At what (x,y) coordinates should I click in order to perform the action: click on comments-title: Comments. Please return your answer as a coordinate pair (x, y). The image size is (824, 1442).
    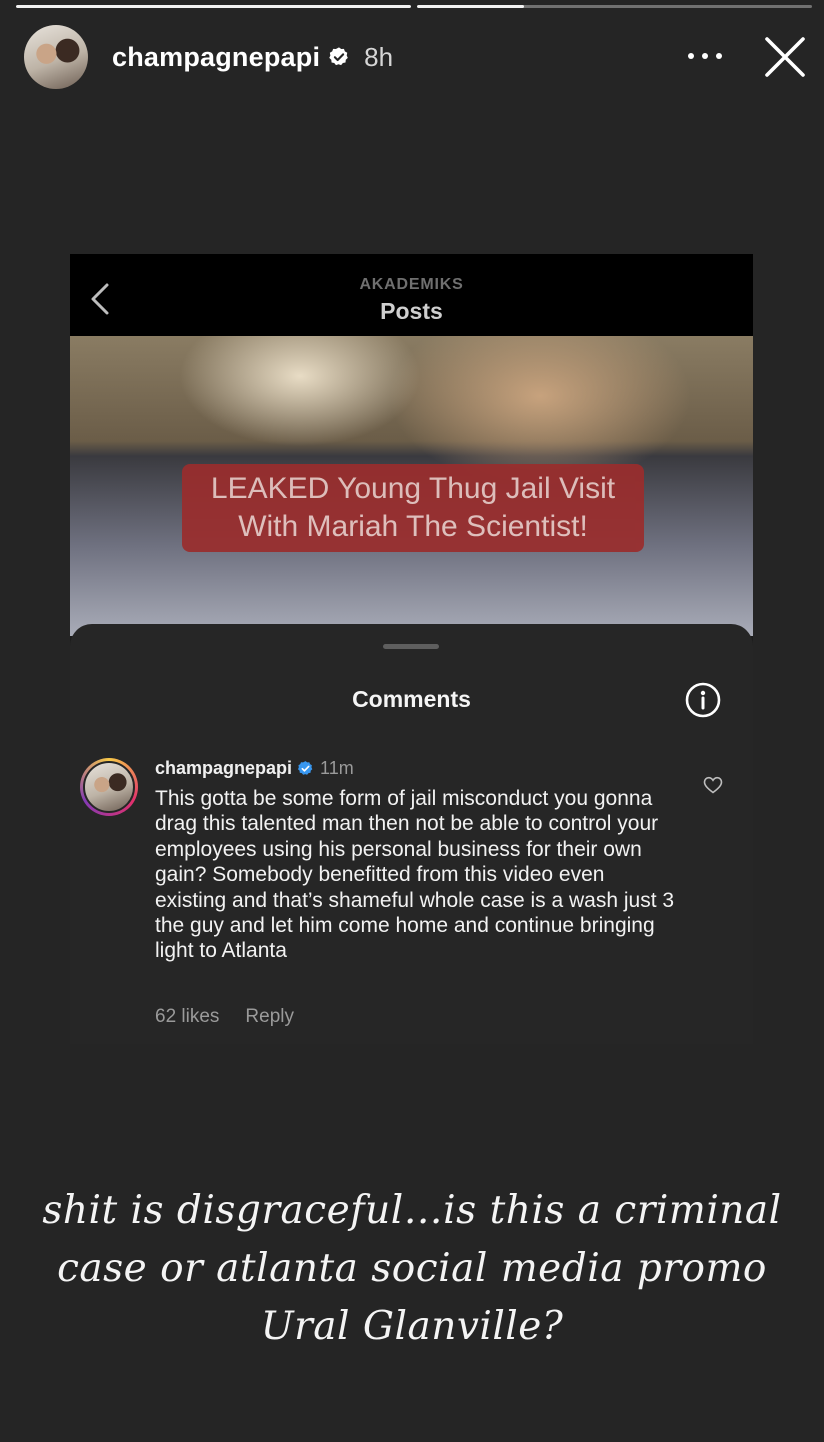
    Looking at the image, I should click on (411, 699).